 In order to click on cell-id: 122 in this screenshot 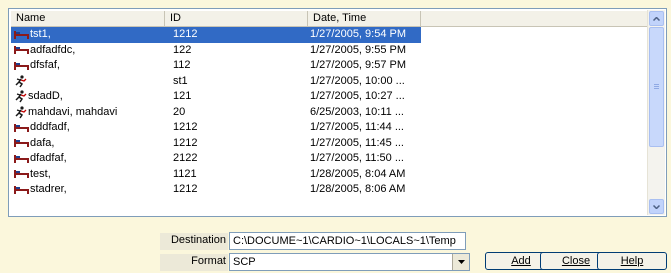, I will do `click(182, 49)`.